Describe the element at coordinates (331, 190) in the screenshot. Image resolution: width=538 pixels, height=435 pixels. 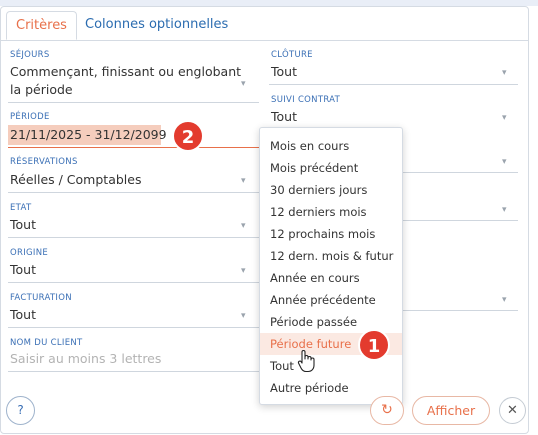
I see `dropdown-item-30-derniers-jours: 30 derniers jours` at that location.